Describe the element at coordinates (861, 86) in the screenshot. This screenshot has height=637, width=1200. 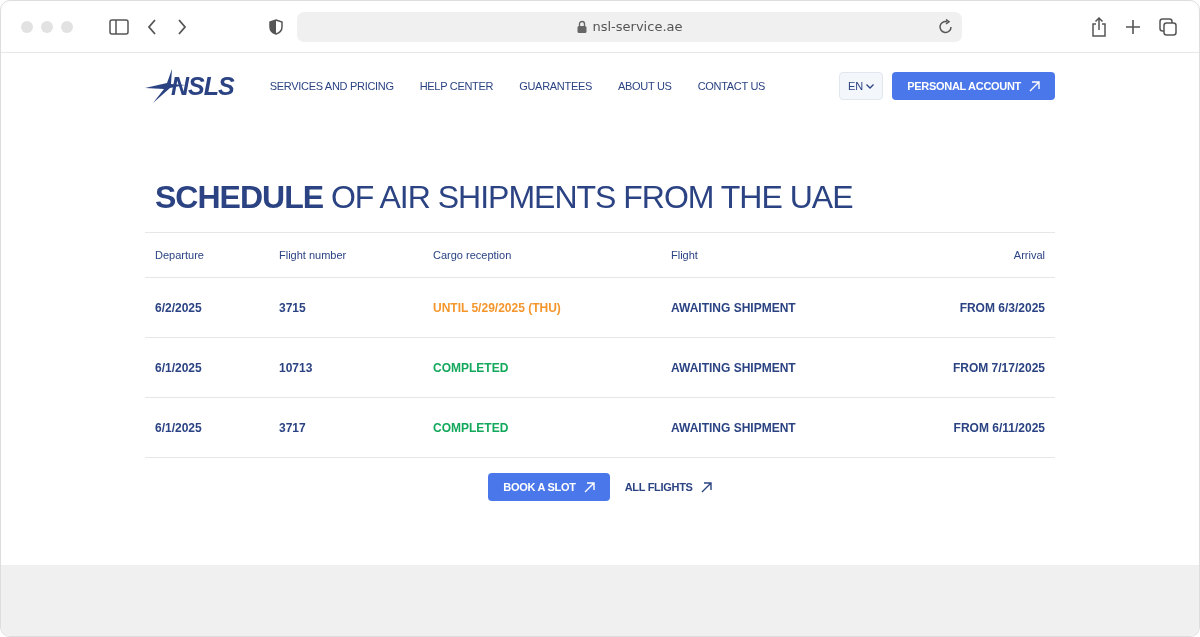
I see `language-dropdown: EN` at that location.